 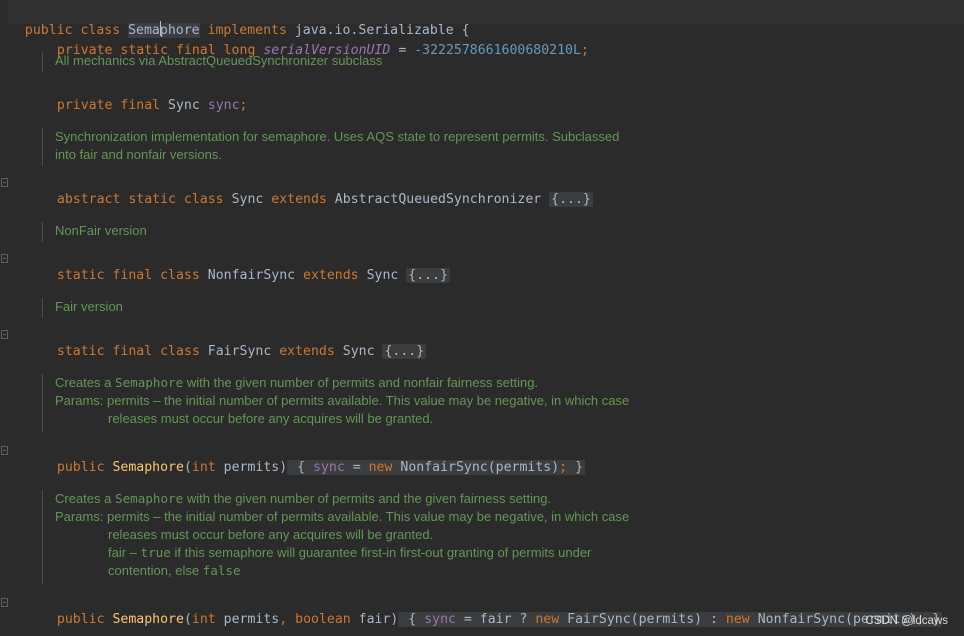 I want to click on code-line-sync-field: private final Sync sync;, so click(x=144, y=97).